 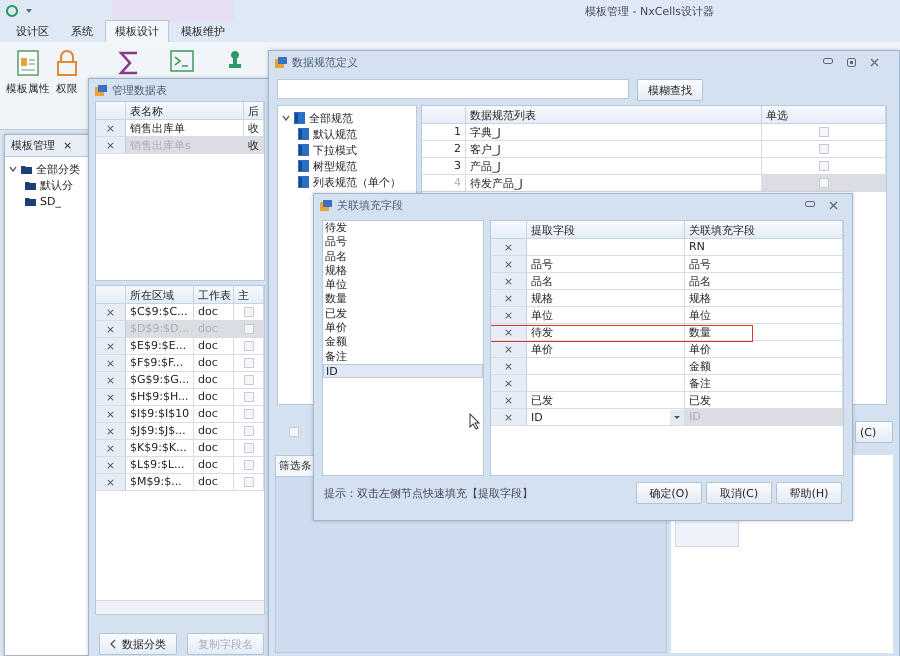 What do you see at coordinates (56, 185) in the screenshot?
I see `tree-item: 默认分` at bounding box center [56, 185].